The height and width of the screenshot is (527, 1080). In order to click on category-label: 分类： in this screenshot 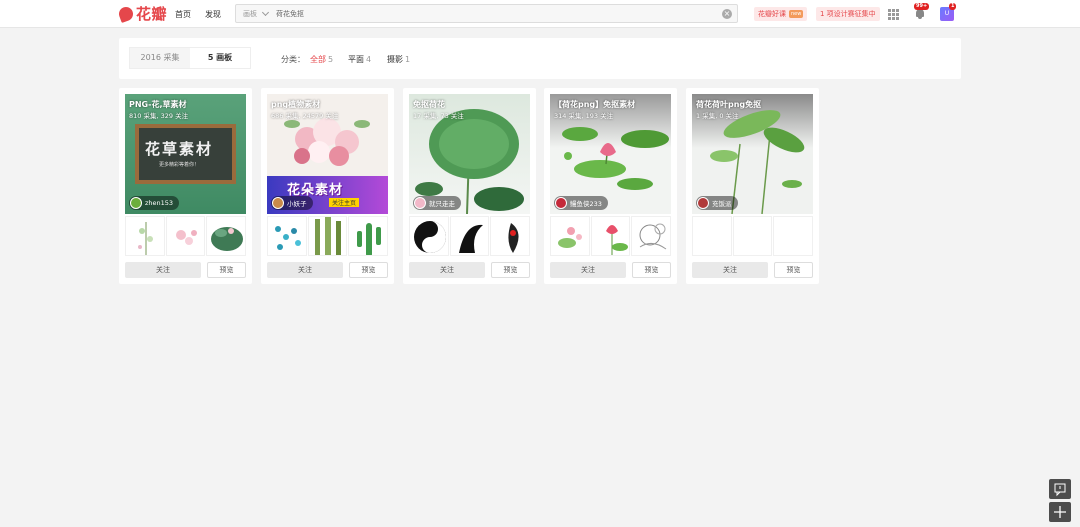, I will do `click(293, 59)`.